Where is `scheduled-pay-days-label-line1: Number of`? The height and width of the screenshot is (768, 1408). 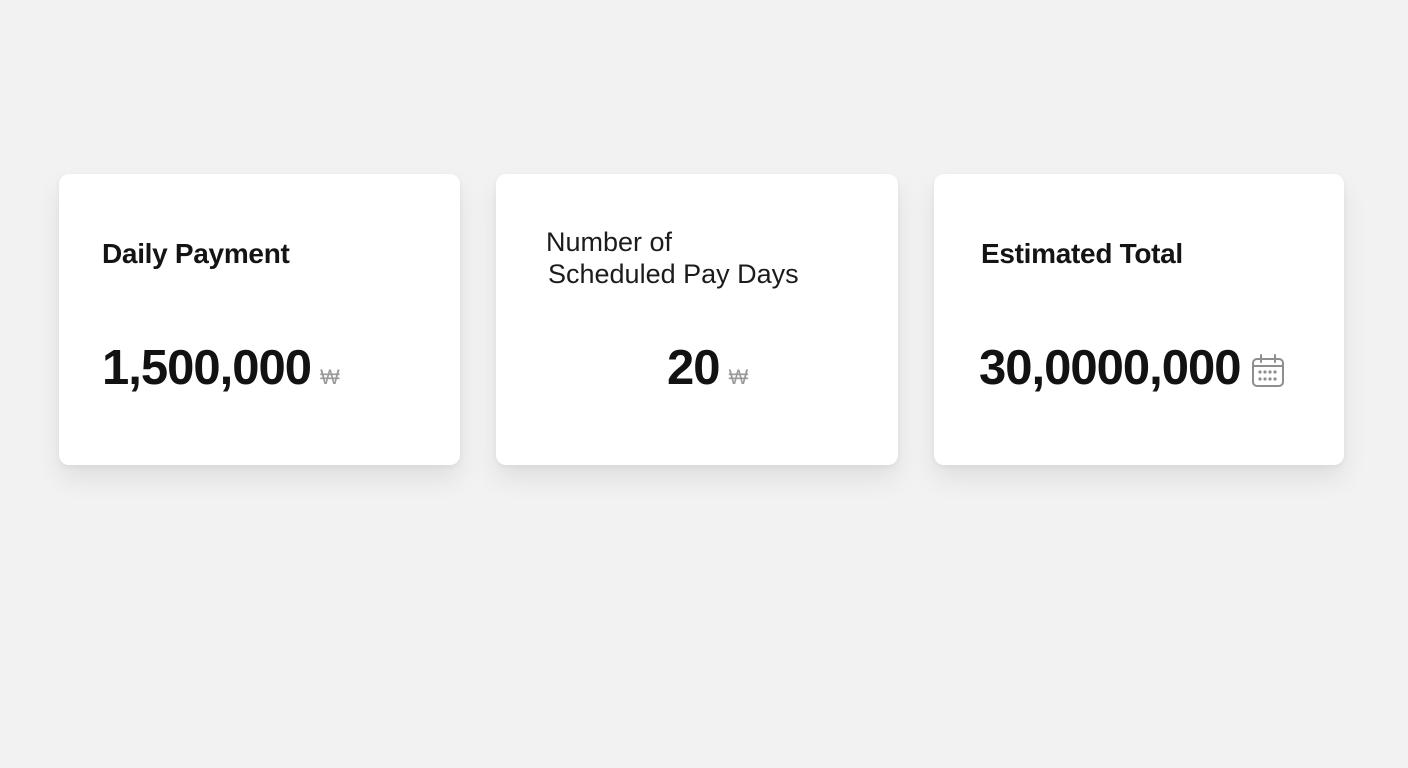
scheduled-pay-days-label-line1: Number of is located at coordinates (609, 242).